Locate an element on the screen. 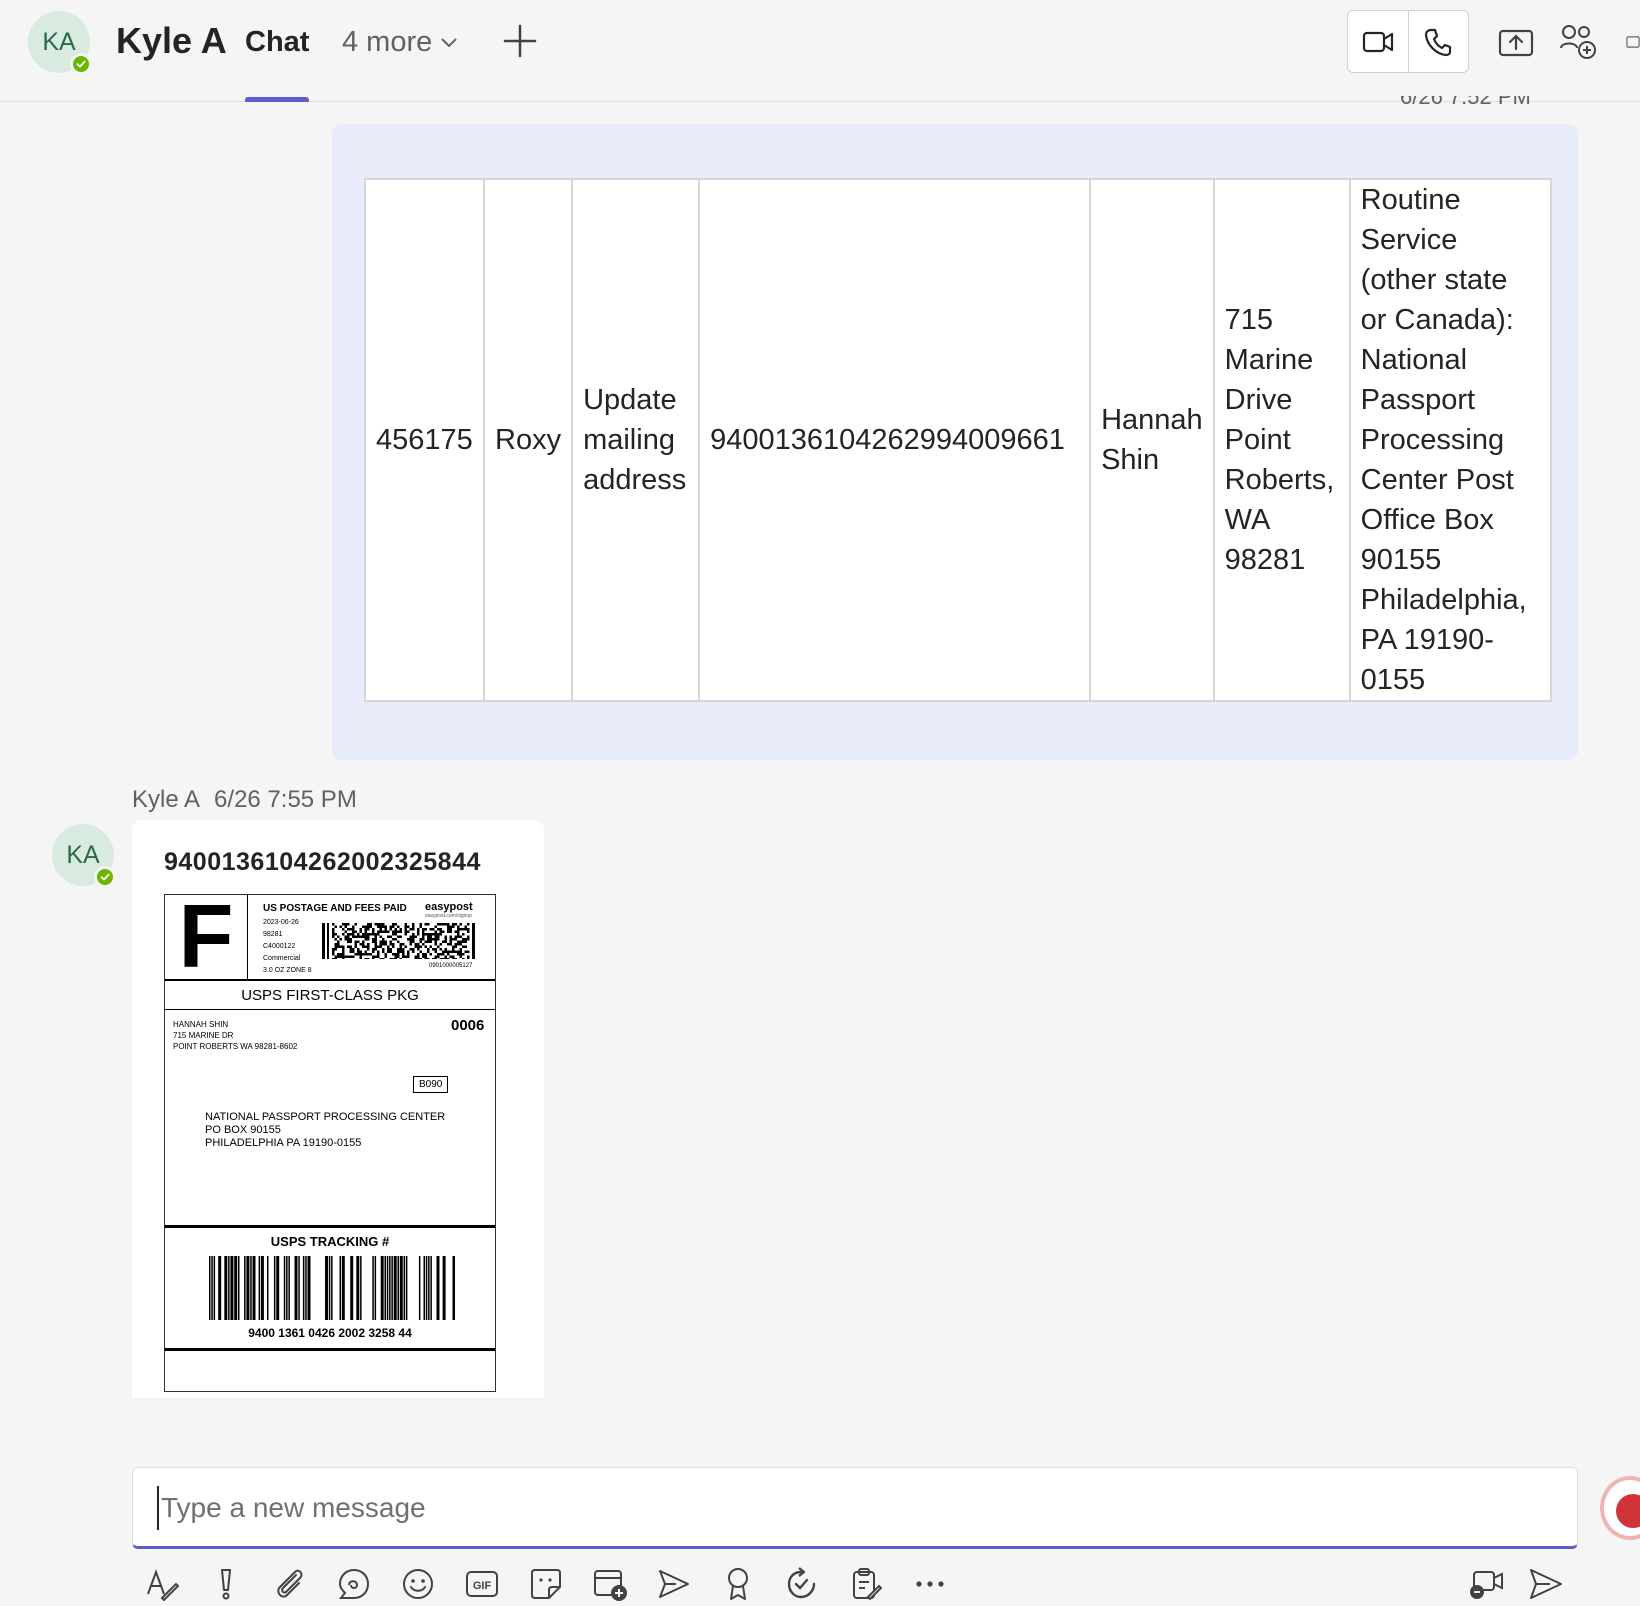 The image size is (1640, 1606). audio-call-button is located at coordinates (1438, 41).